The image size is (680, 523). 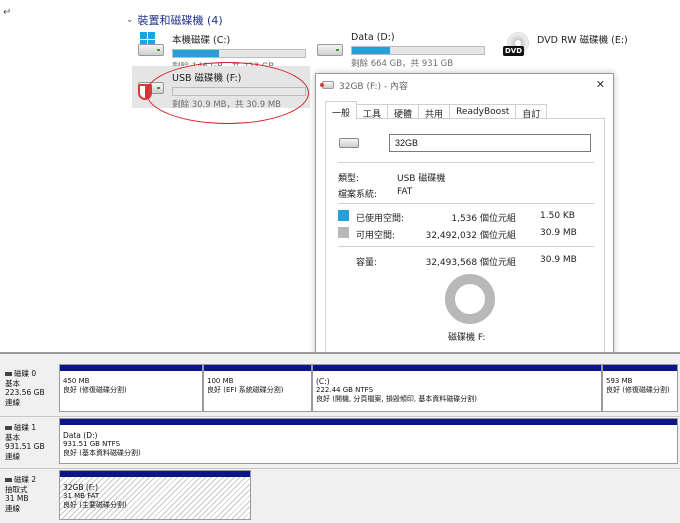 I want to click on devices-section-header: ⌄ 裝置和磁碟機 (4), so click(x=174, y=20).